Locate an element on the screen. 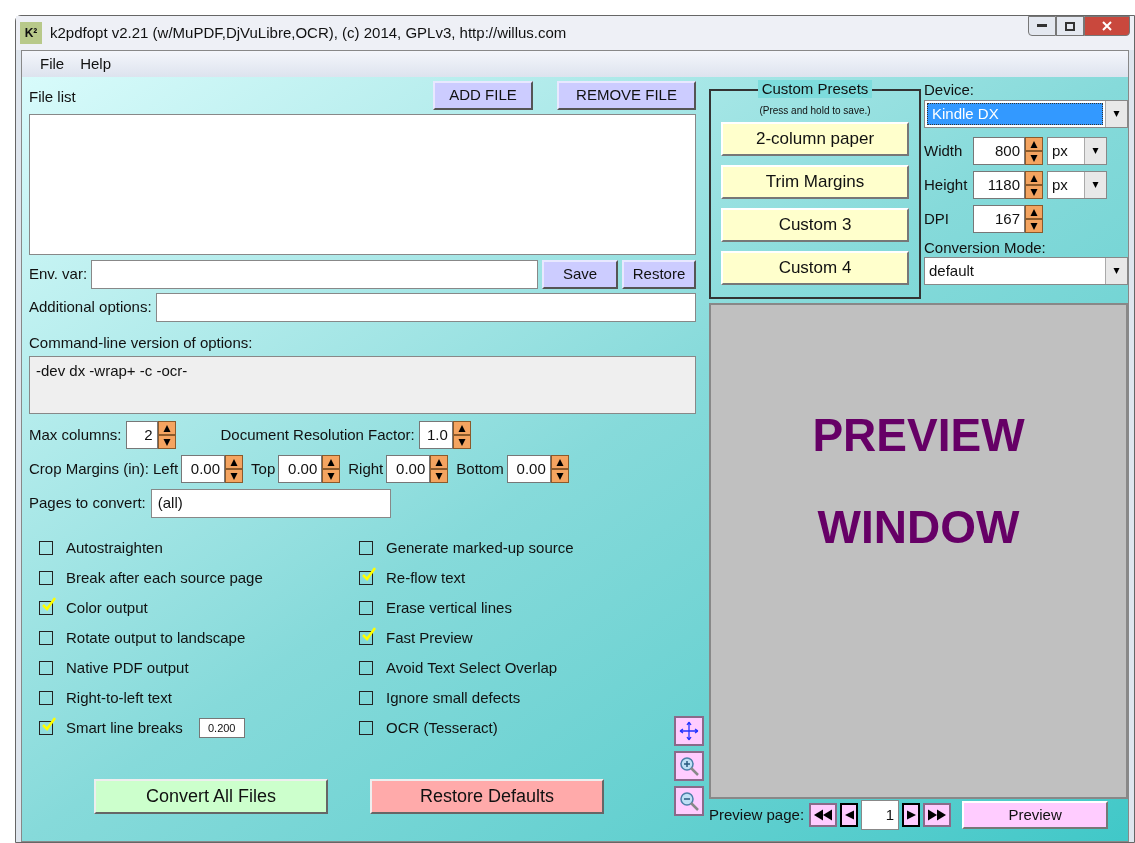 The image size is (1135, 843). last-page-button is located at coordinates (937, 815).